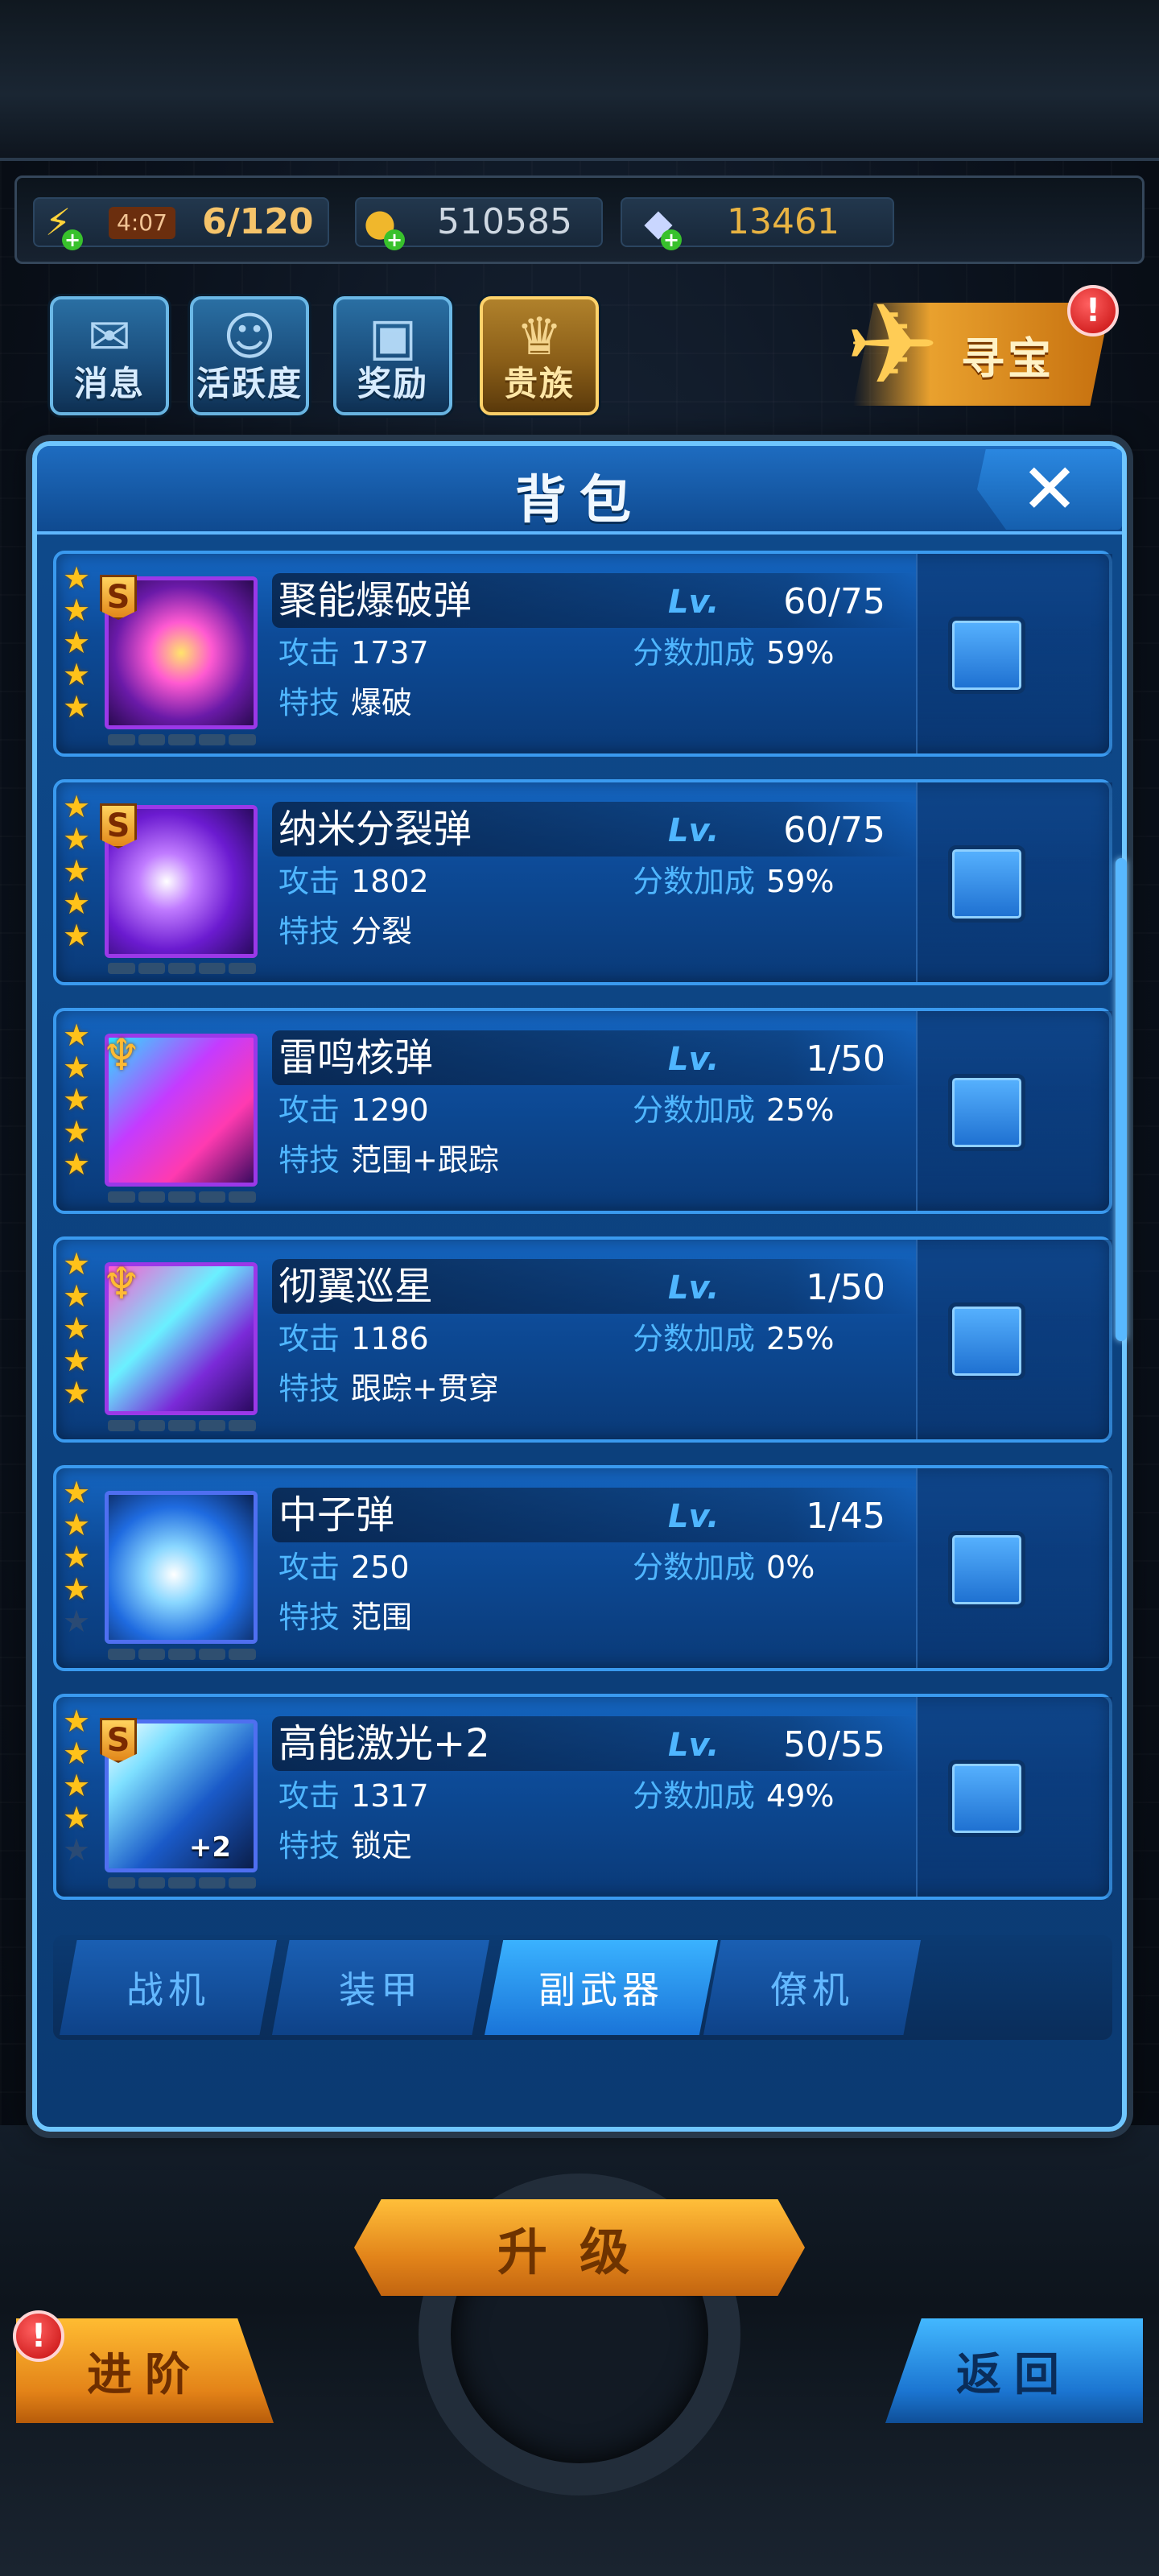  Describe the element at coordinates (390, 882) in the screenshot. I see `attack-value: 1802` at that location.